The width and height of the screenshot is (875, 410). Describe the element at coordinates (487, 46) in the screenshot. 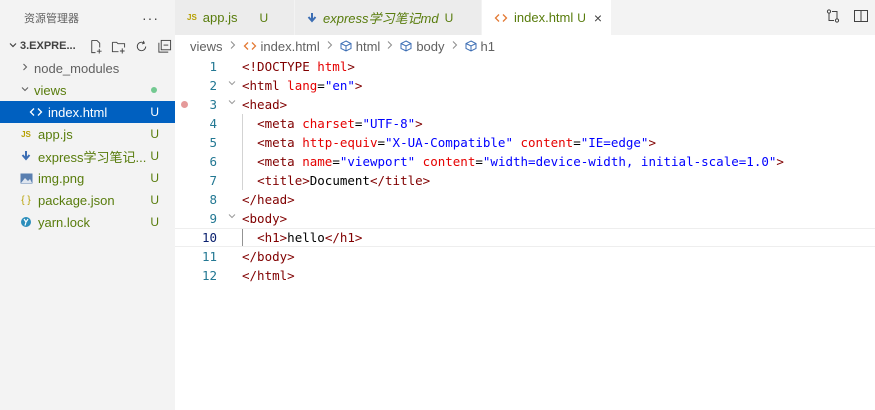

I see `breadcrumb-label: h1` at that location.